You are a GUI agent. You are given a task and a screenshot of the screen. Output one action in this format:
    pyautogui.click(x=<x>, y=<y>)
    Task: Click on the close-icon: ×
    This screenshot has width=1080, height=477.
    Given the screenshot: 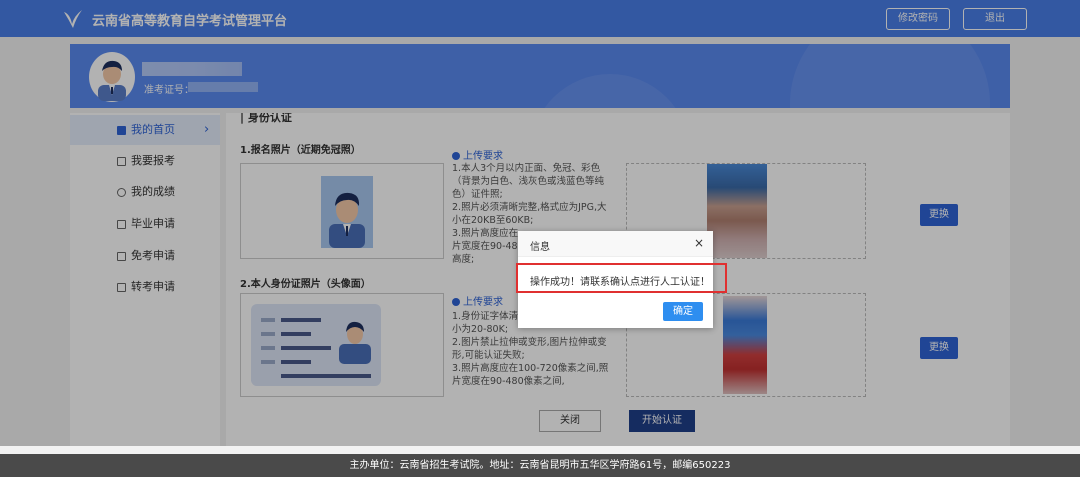 What is the action you would take?
    pyautogui.click(x=699, y=243)
    